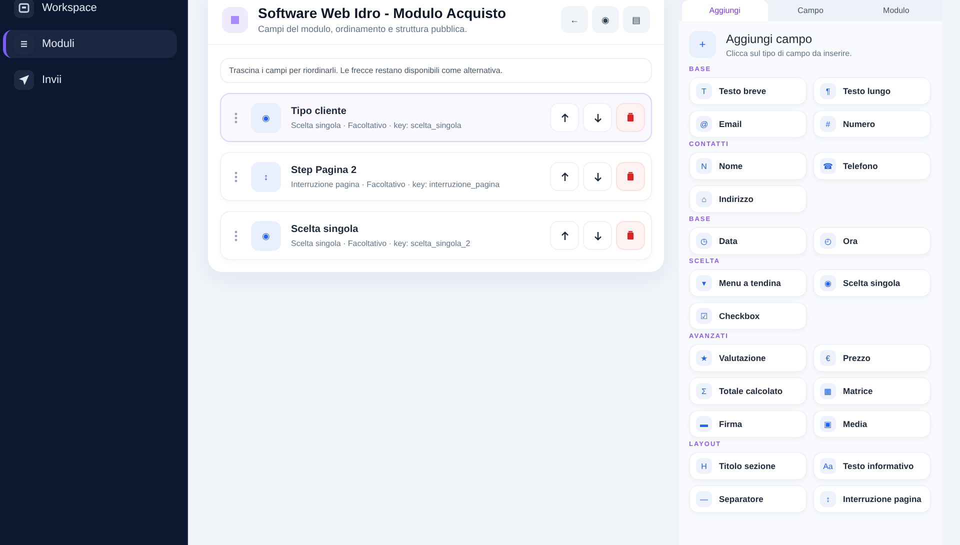  I want to click on field-name: Tipo cliente, so click(319, 111).